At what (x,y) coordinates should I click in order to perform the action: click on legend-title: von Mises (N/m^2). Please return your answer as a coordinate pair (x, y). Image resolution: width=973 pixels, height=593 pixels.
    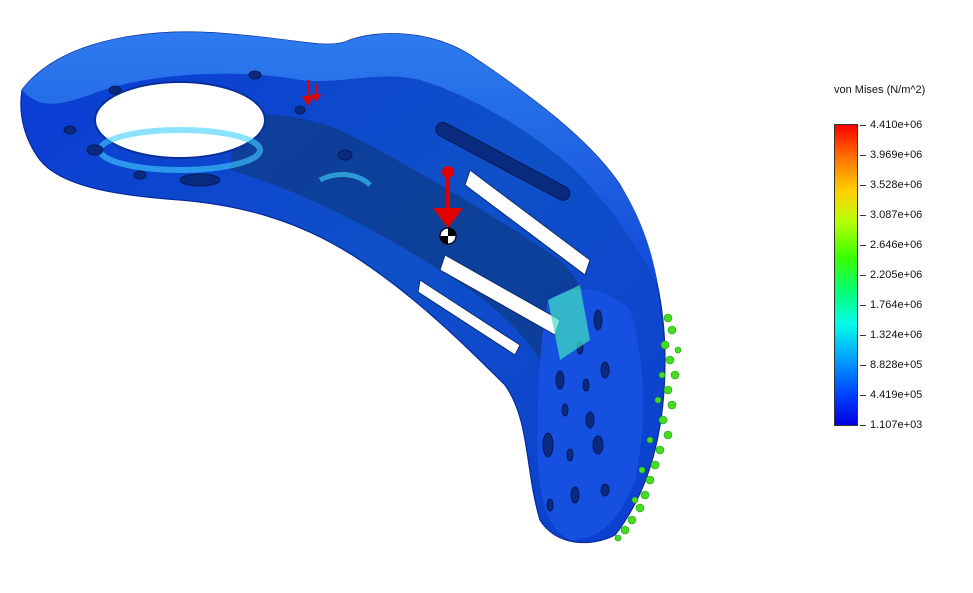
    Looking at the image, I should click on (880, 90).